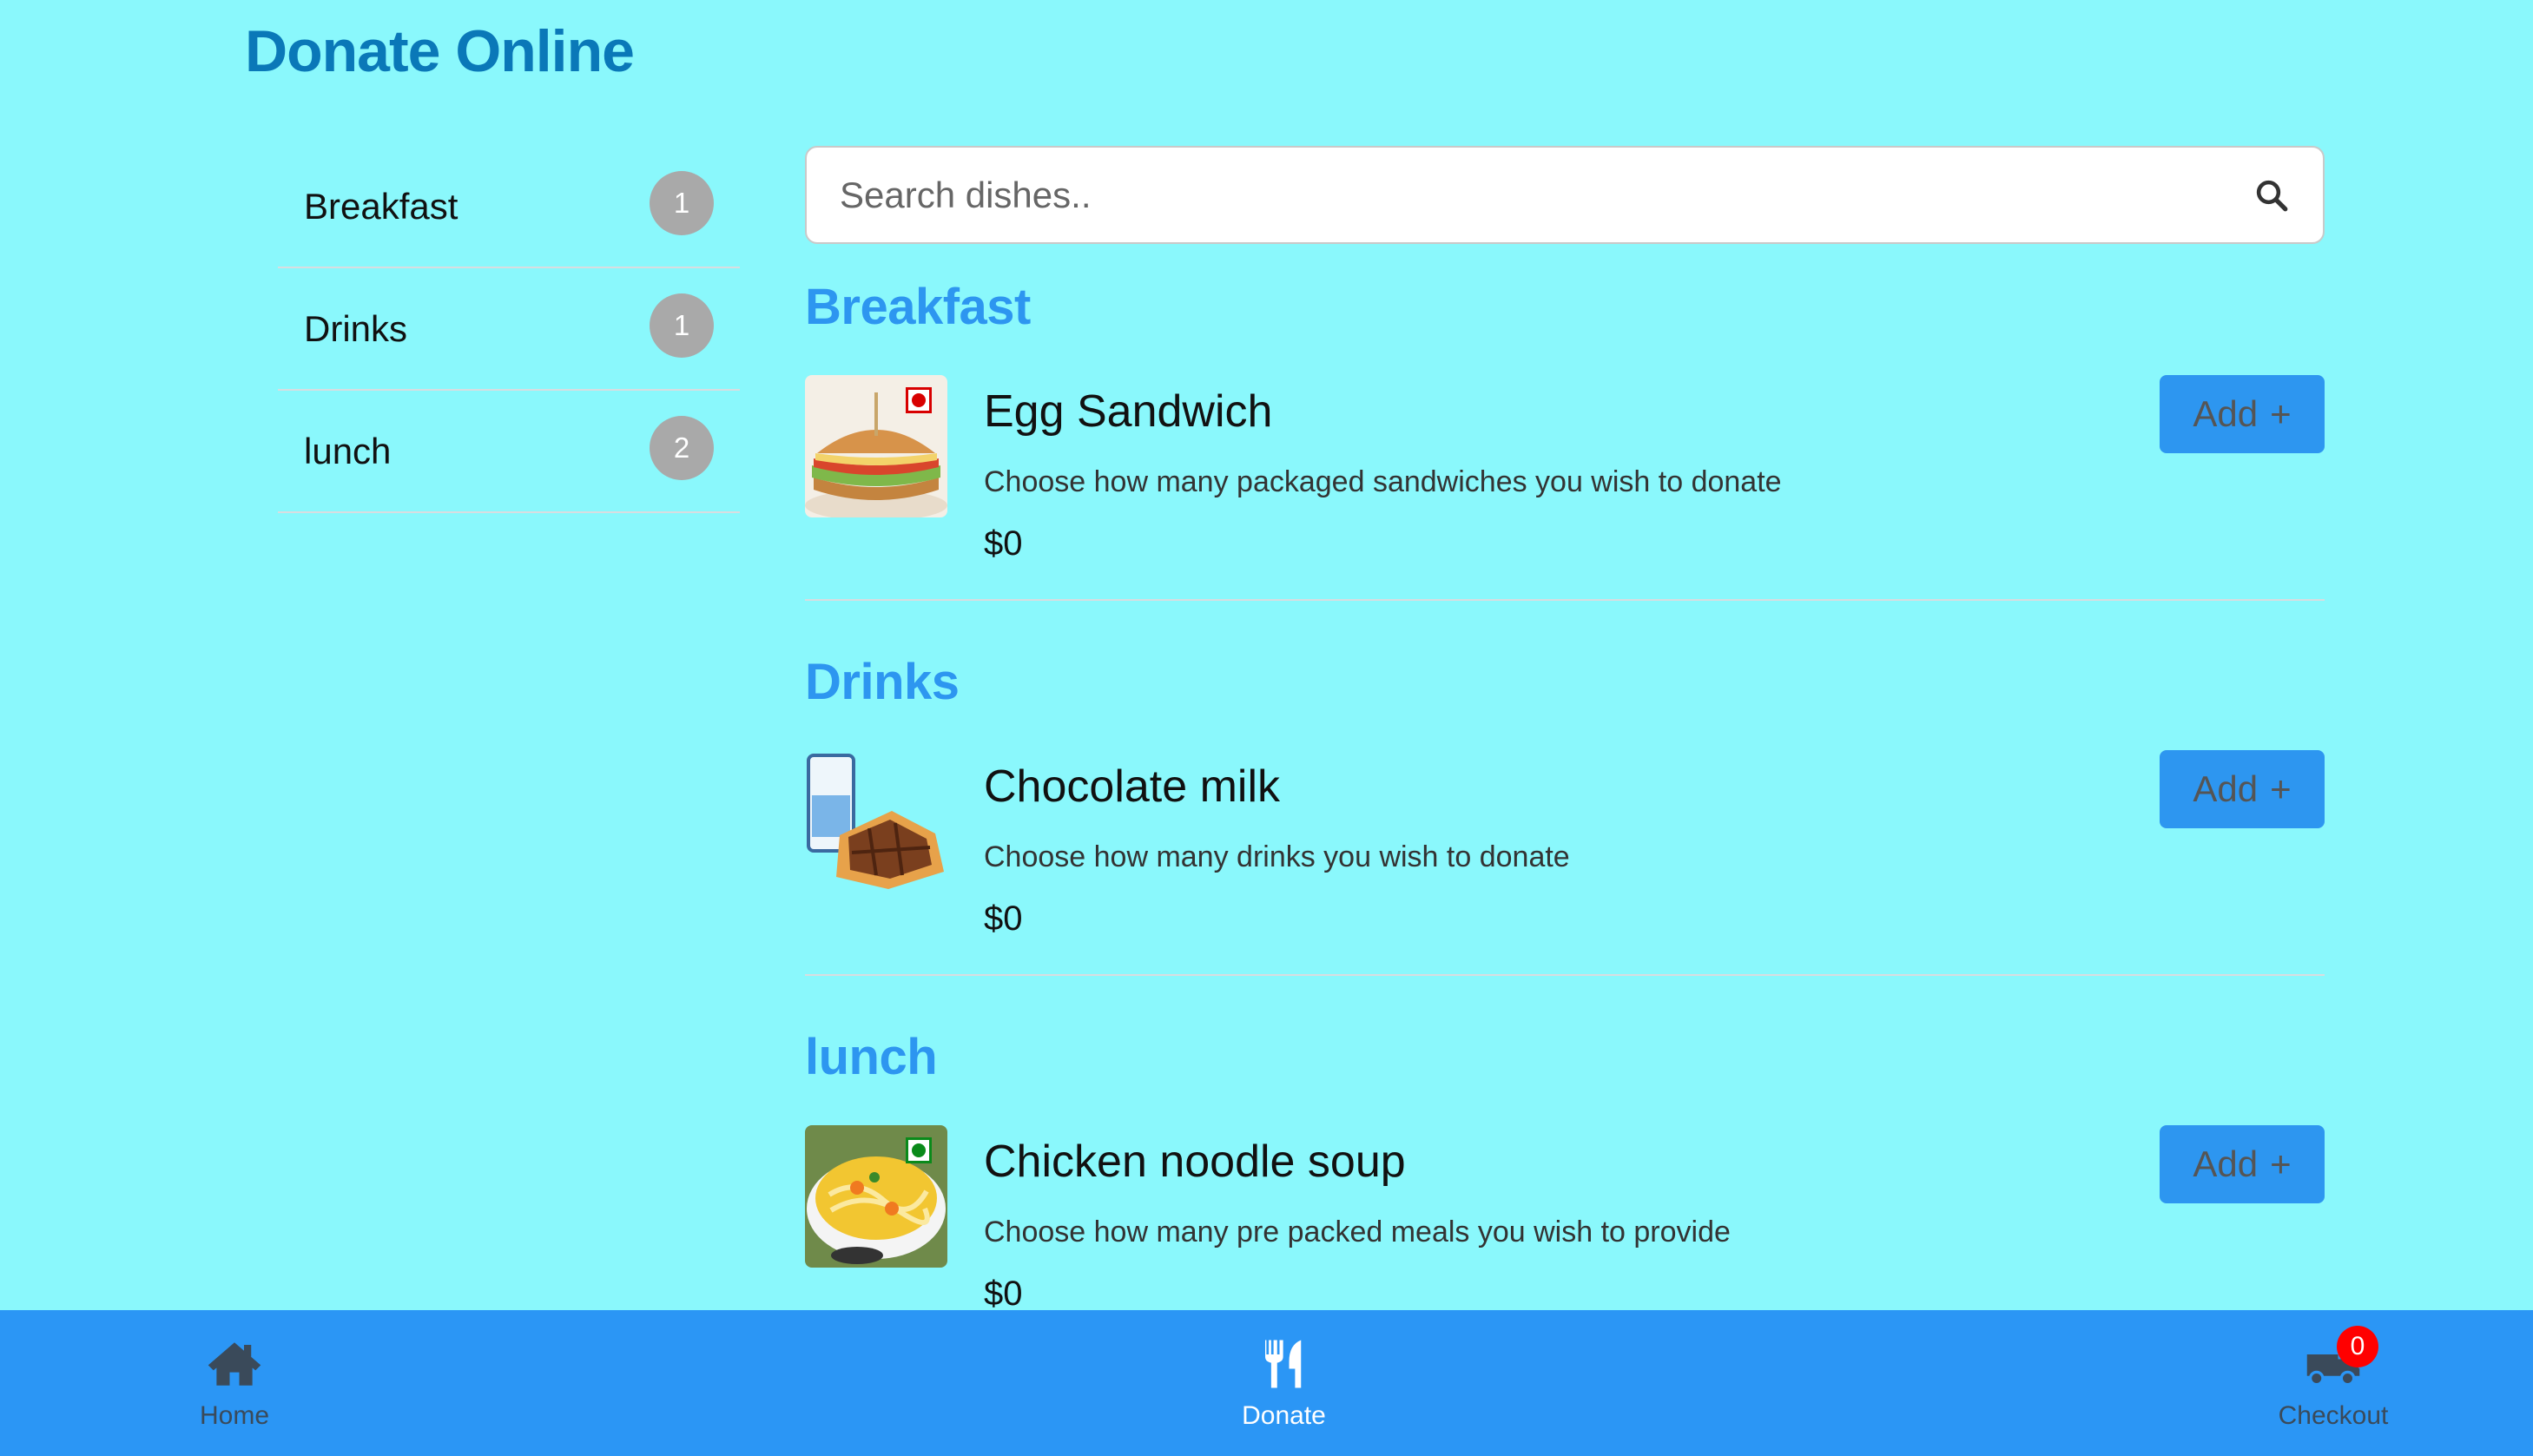 The width and height of the screenshot is (2533, 1456). What do you see at coordinates (876, 446) in the screenshot?
I see `sandwich-image` at bounding box center [876, 446].